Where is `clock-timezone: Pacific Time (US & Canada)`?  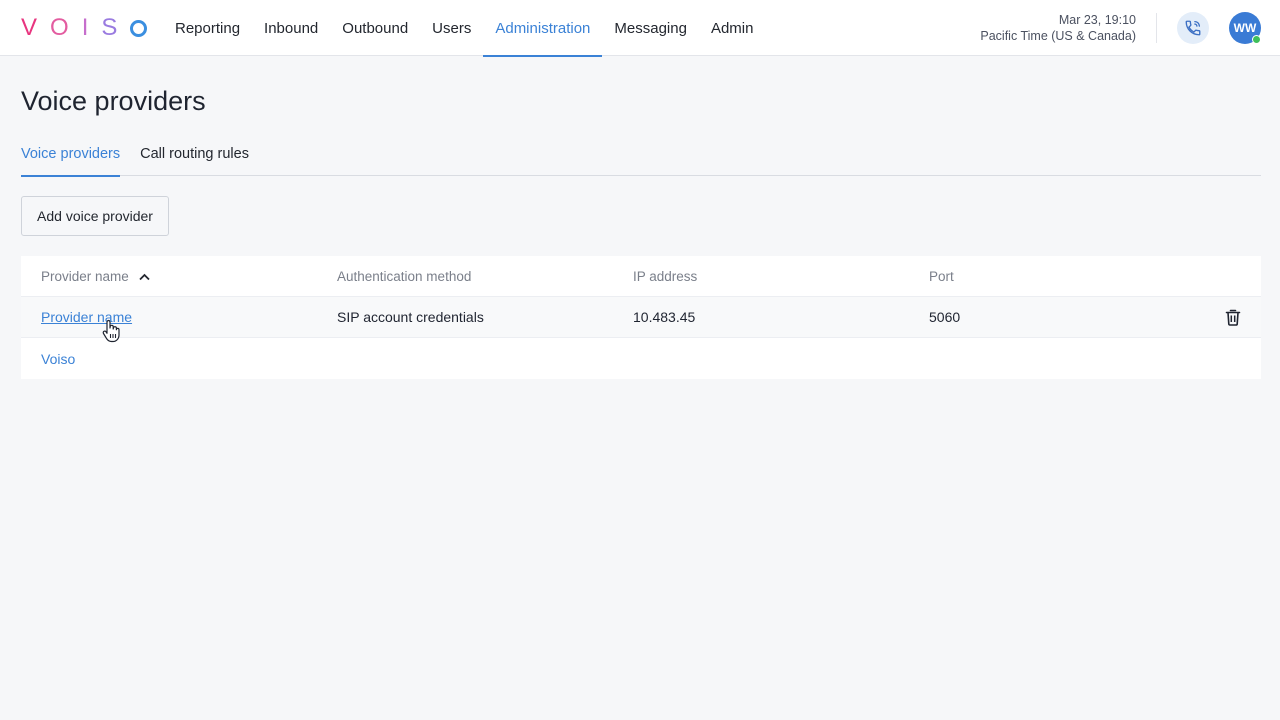
clock-timezone: Pacific Time (US & Canada) is located at coordinates (1058, 36).